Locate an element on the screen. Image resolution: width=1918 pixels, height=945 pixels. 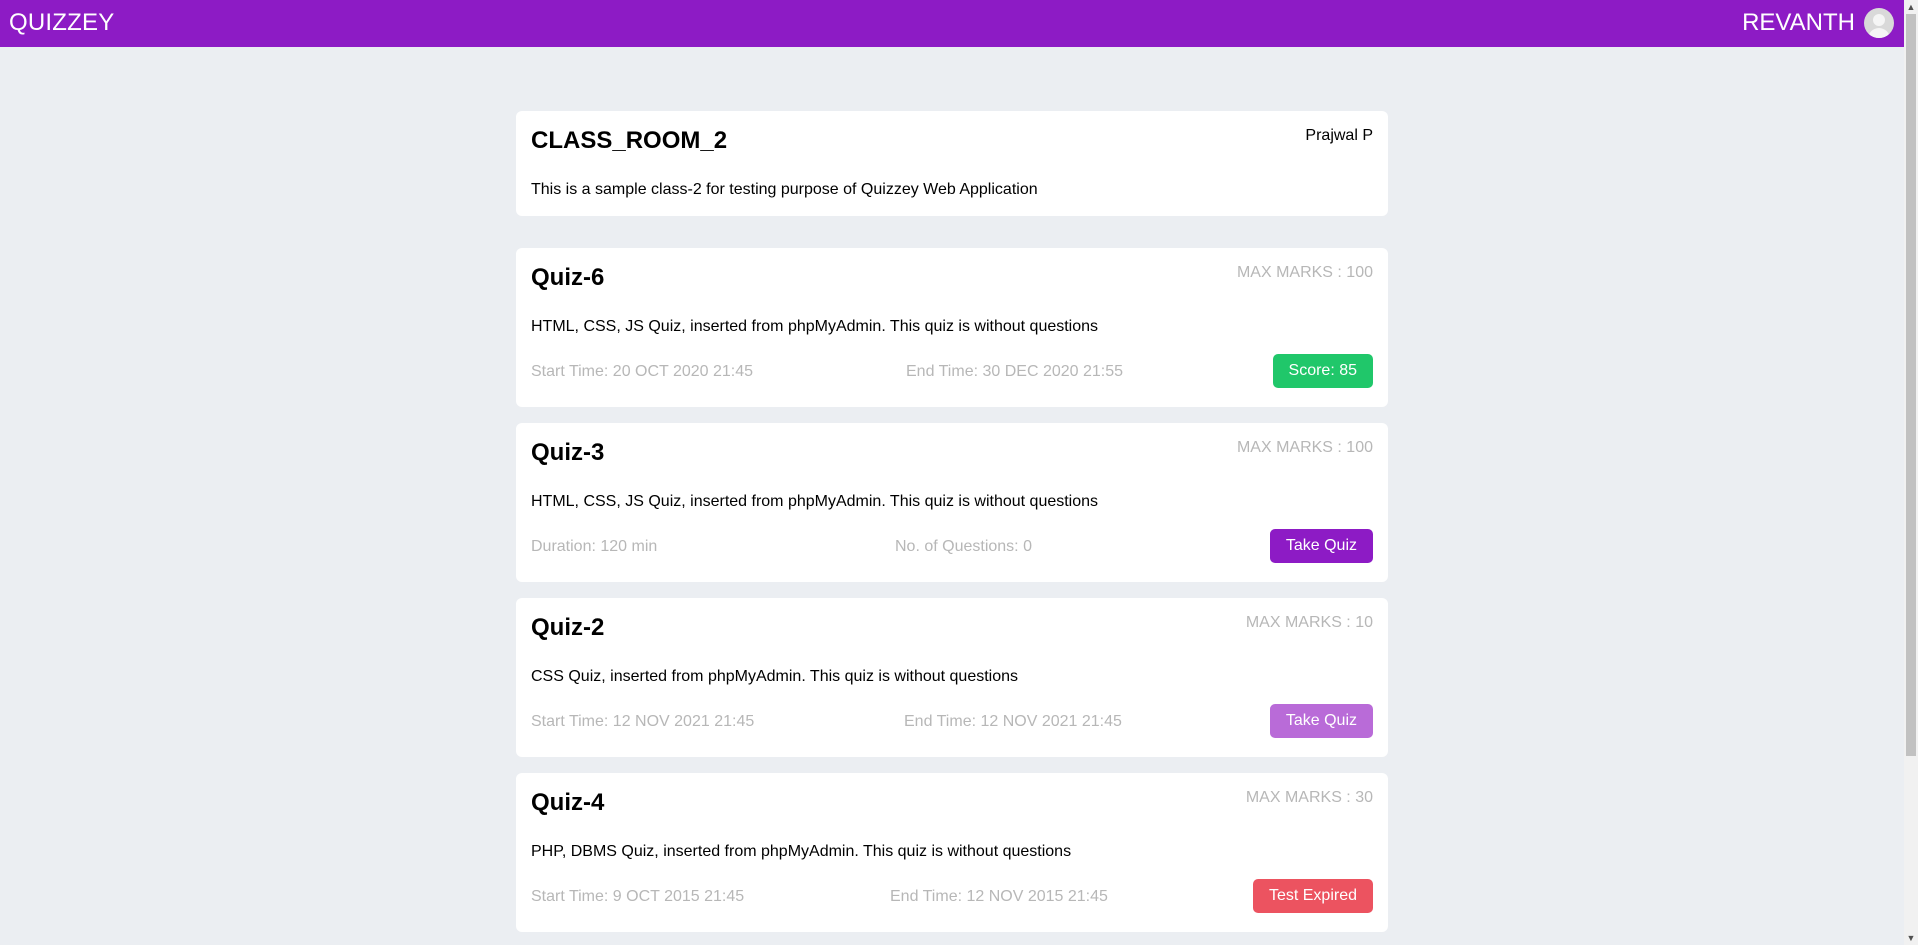
quiz-title: Quiz-2 is located at coordinates (568, 627).